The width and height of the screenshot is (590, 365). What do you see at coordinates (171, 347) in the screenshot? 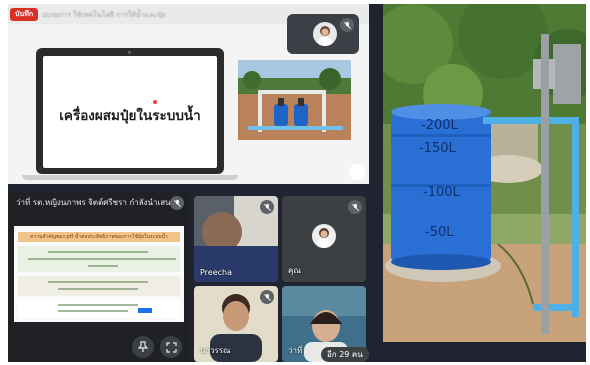
I see `fullscreen-icon` at bounding box center [171, 347].